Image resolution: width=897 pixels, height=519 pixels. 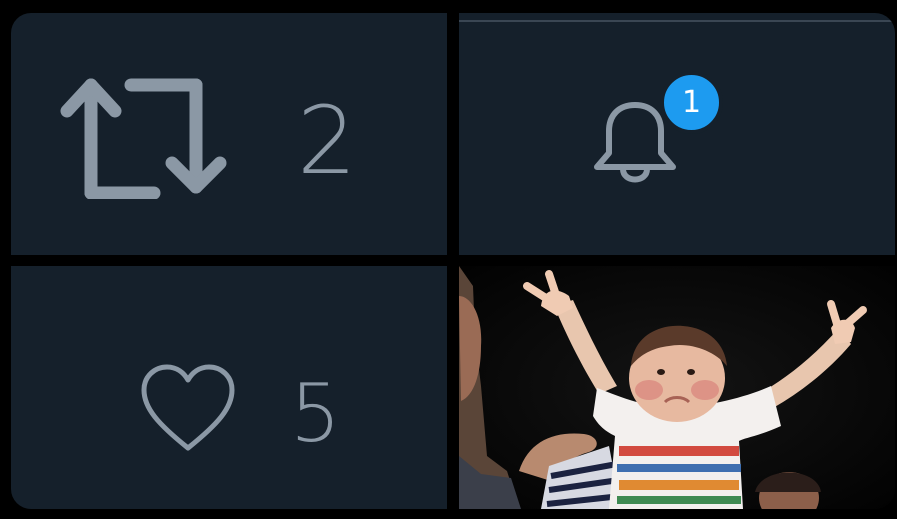 I want to click on like-count: 5, so click(x=315, y=413).